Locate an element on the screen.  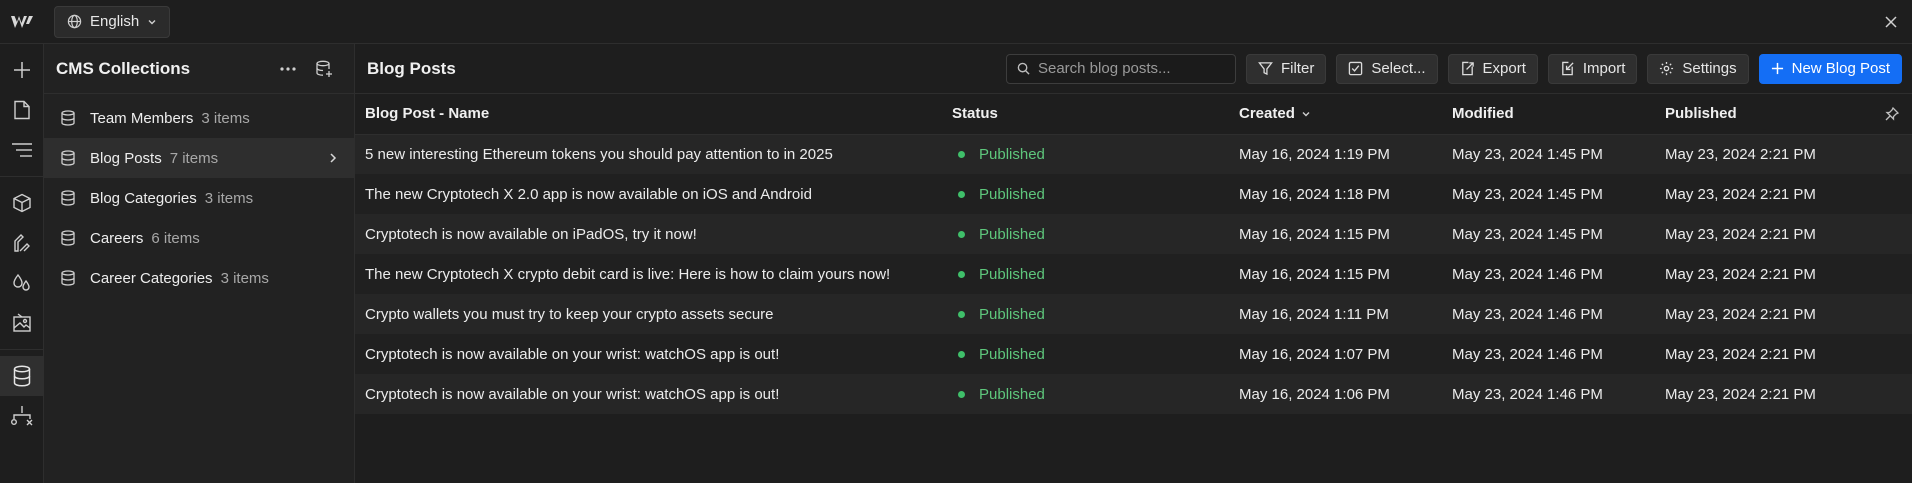
collection-item-team-members: Team Members 3 items is located at coordinates (199, 118).